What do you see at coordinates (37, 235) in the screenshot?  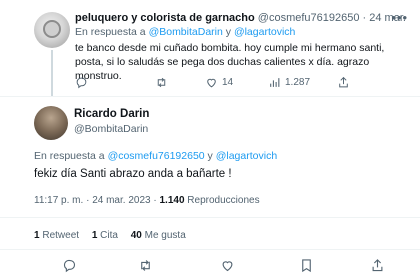 I see `retweets-count: 1` at bounding box center [37, 235].